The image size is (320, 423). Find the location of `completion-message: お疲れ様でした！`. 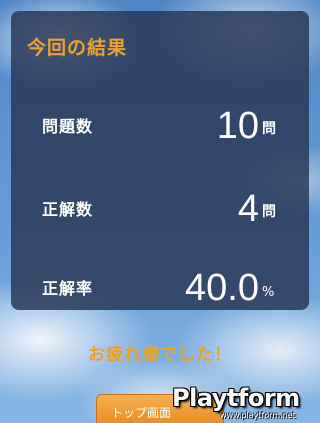

completion-message: お疲れ様でした！ is located at coordinates (160, 355).